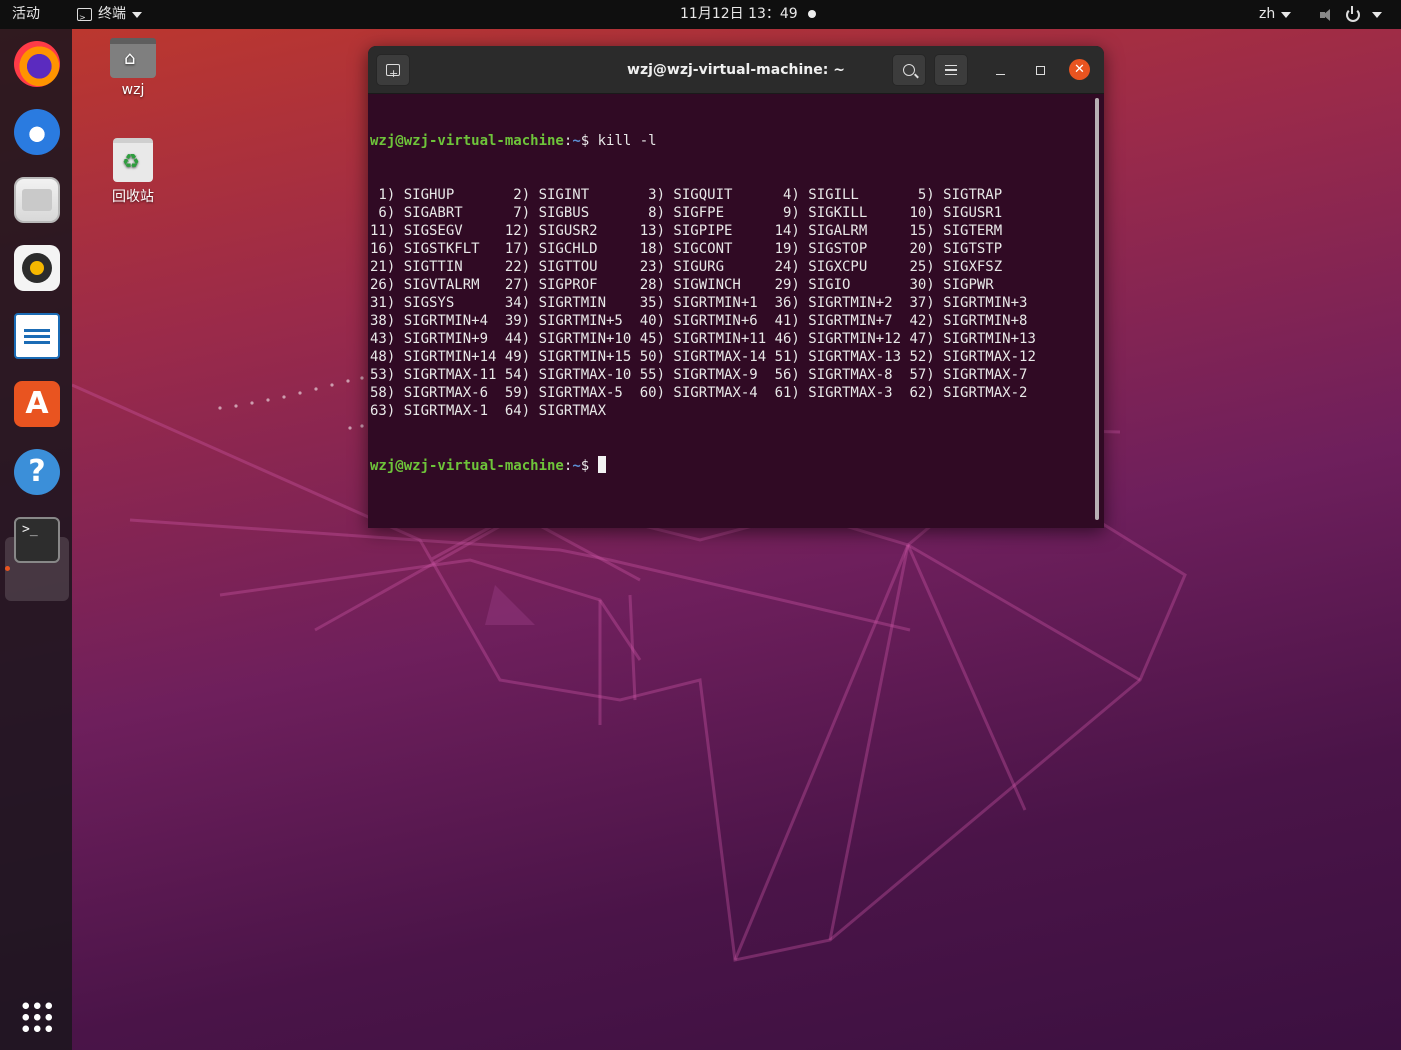 The image size is (1401, 1050). I want to click on terminal-headerbar: wzj@wzj-virtual-machine: ~ ✕, so click(736, 70).